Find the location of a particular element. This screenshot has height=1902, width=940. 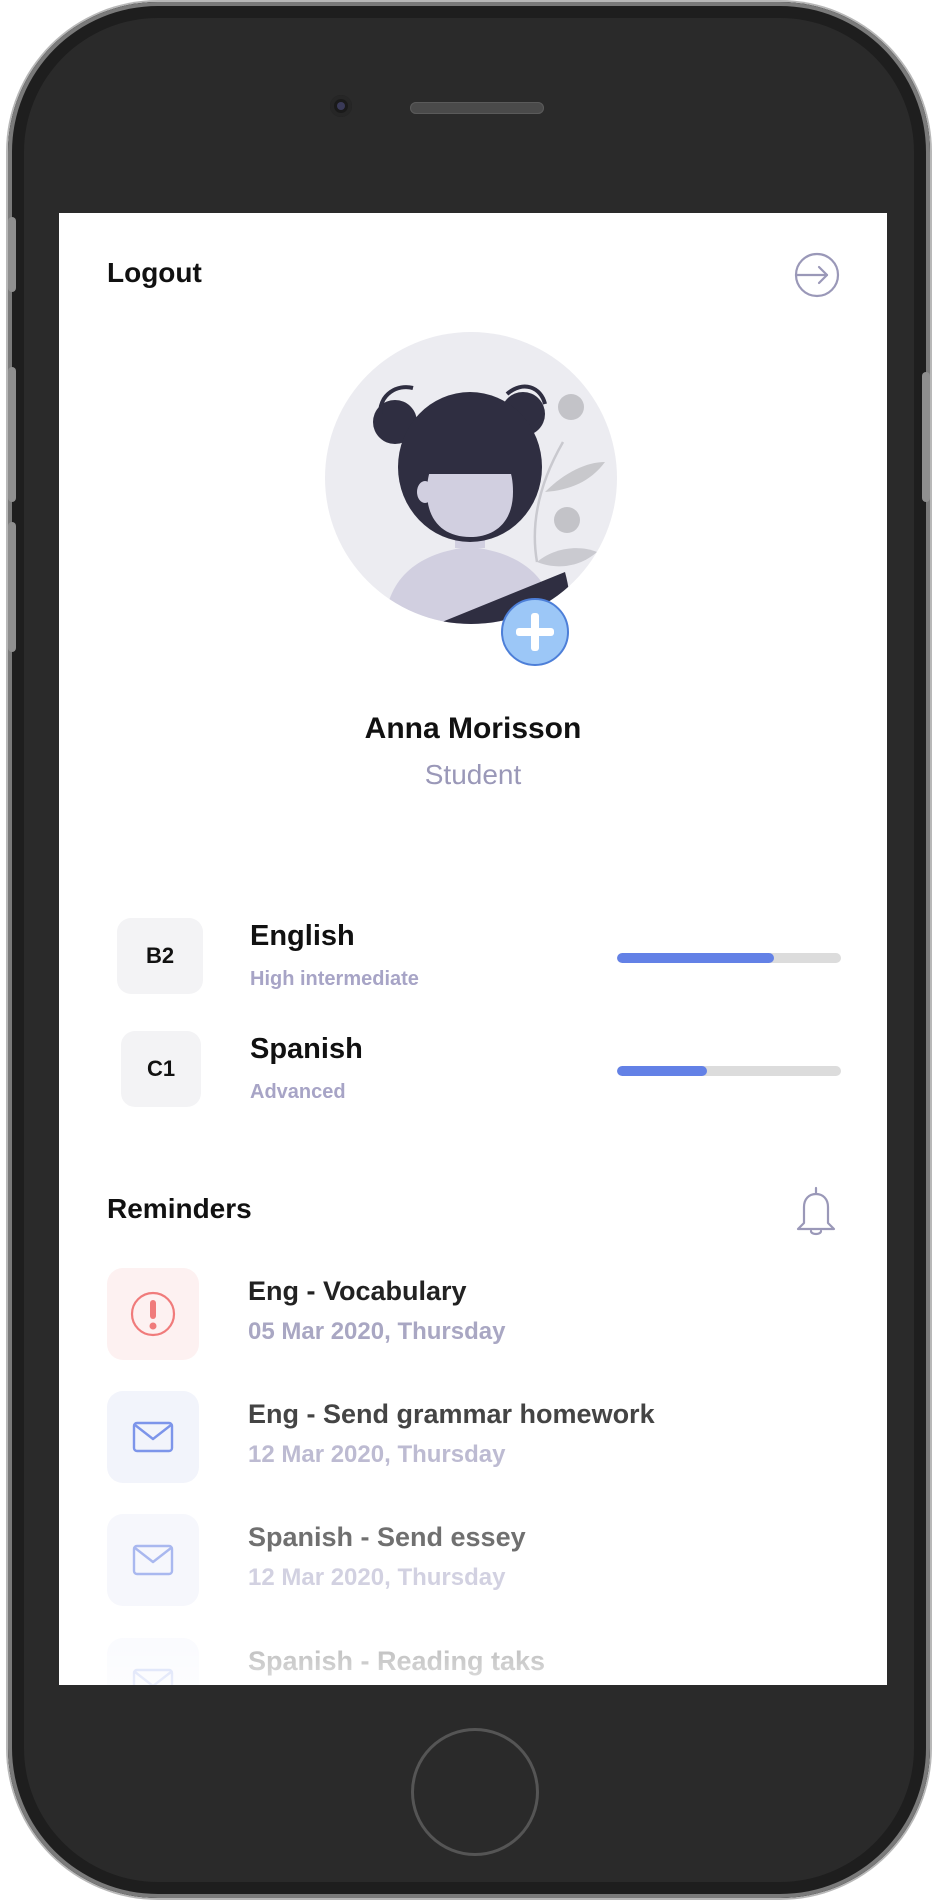

logout-label: Logout is located at coordinates (154, 273).